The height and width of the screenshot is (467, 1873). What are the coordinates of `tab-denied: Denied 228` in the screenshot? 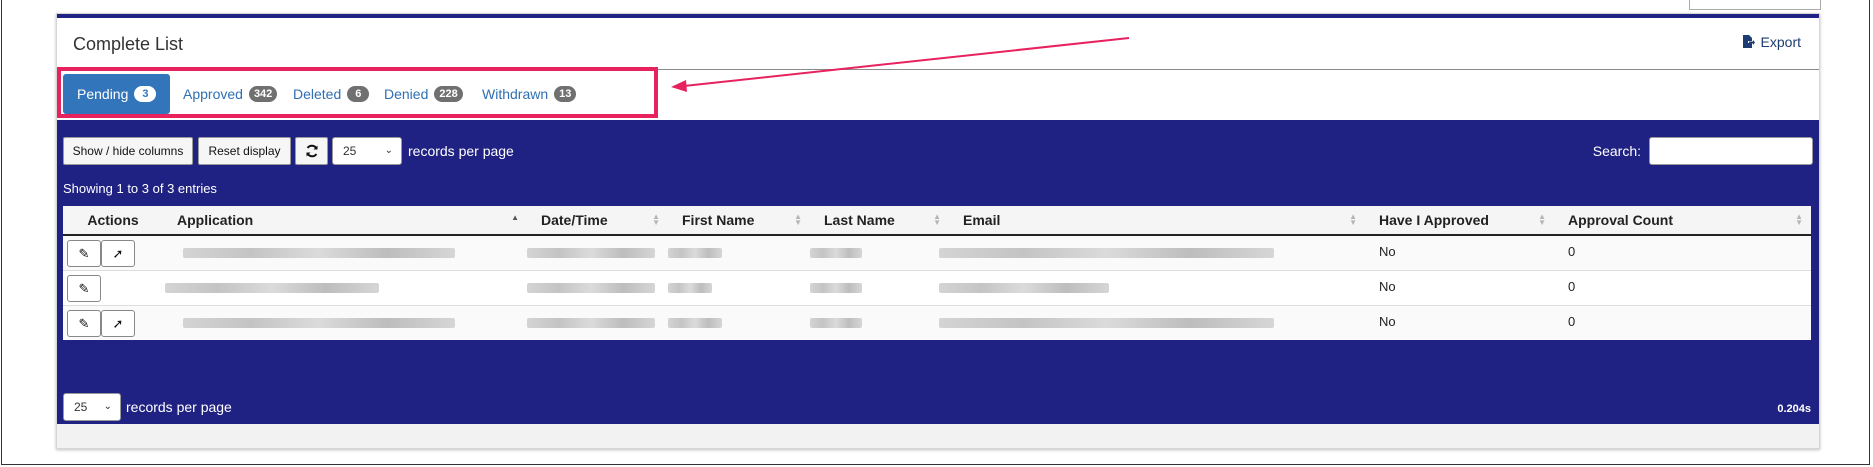 It's located at (423, 94).